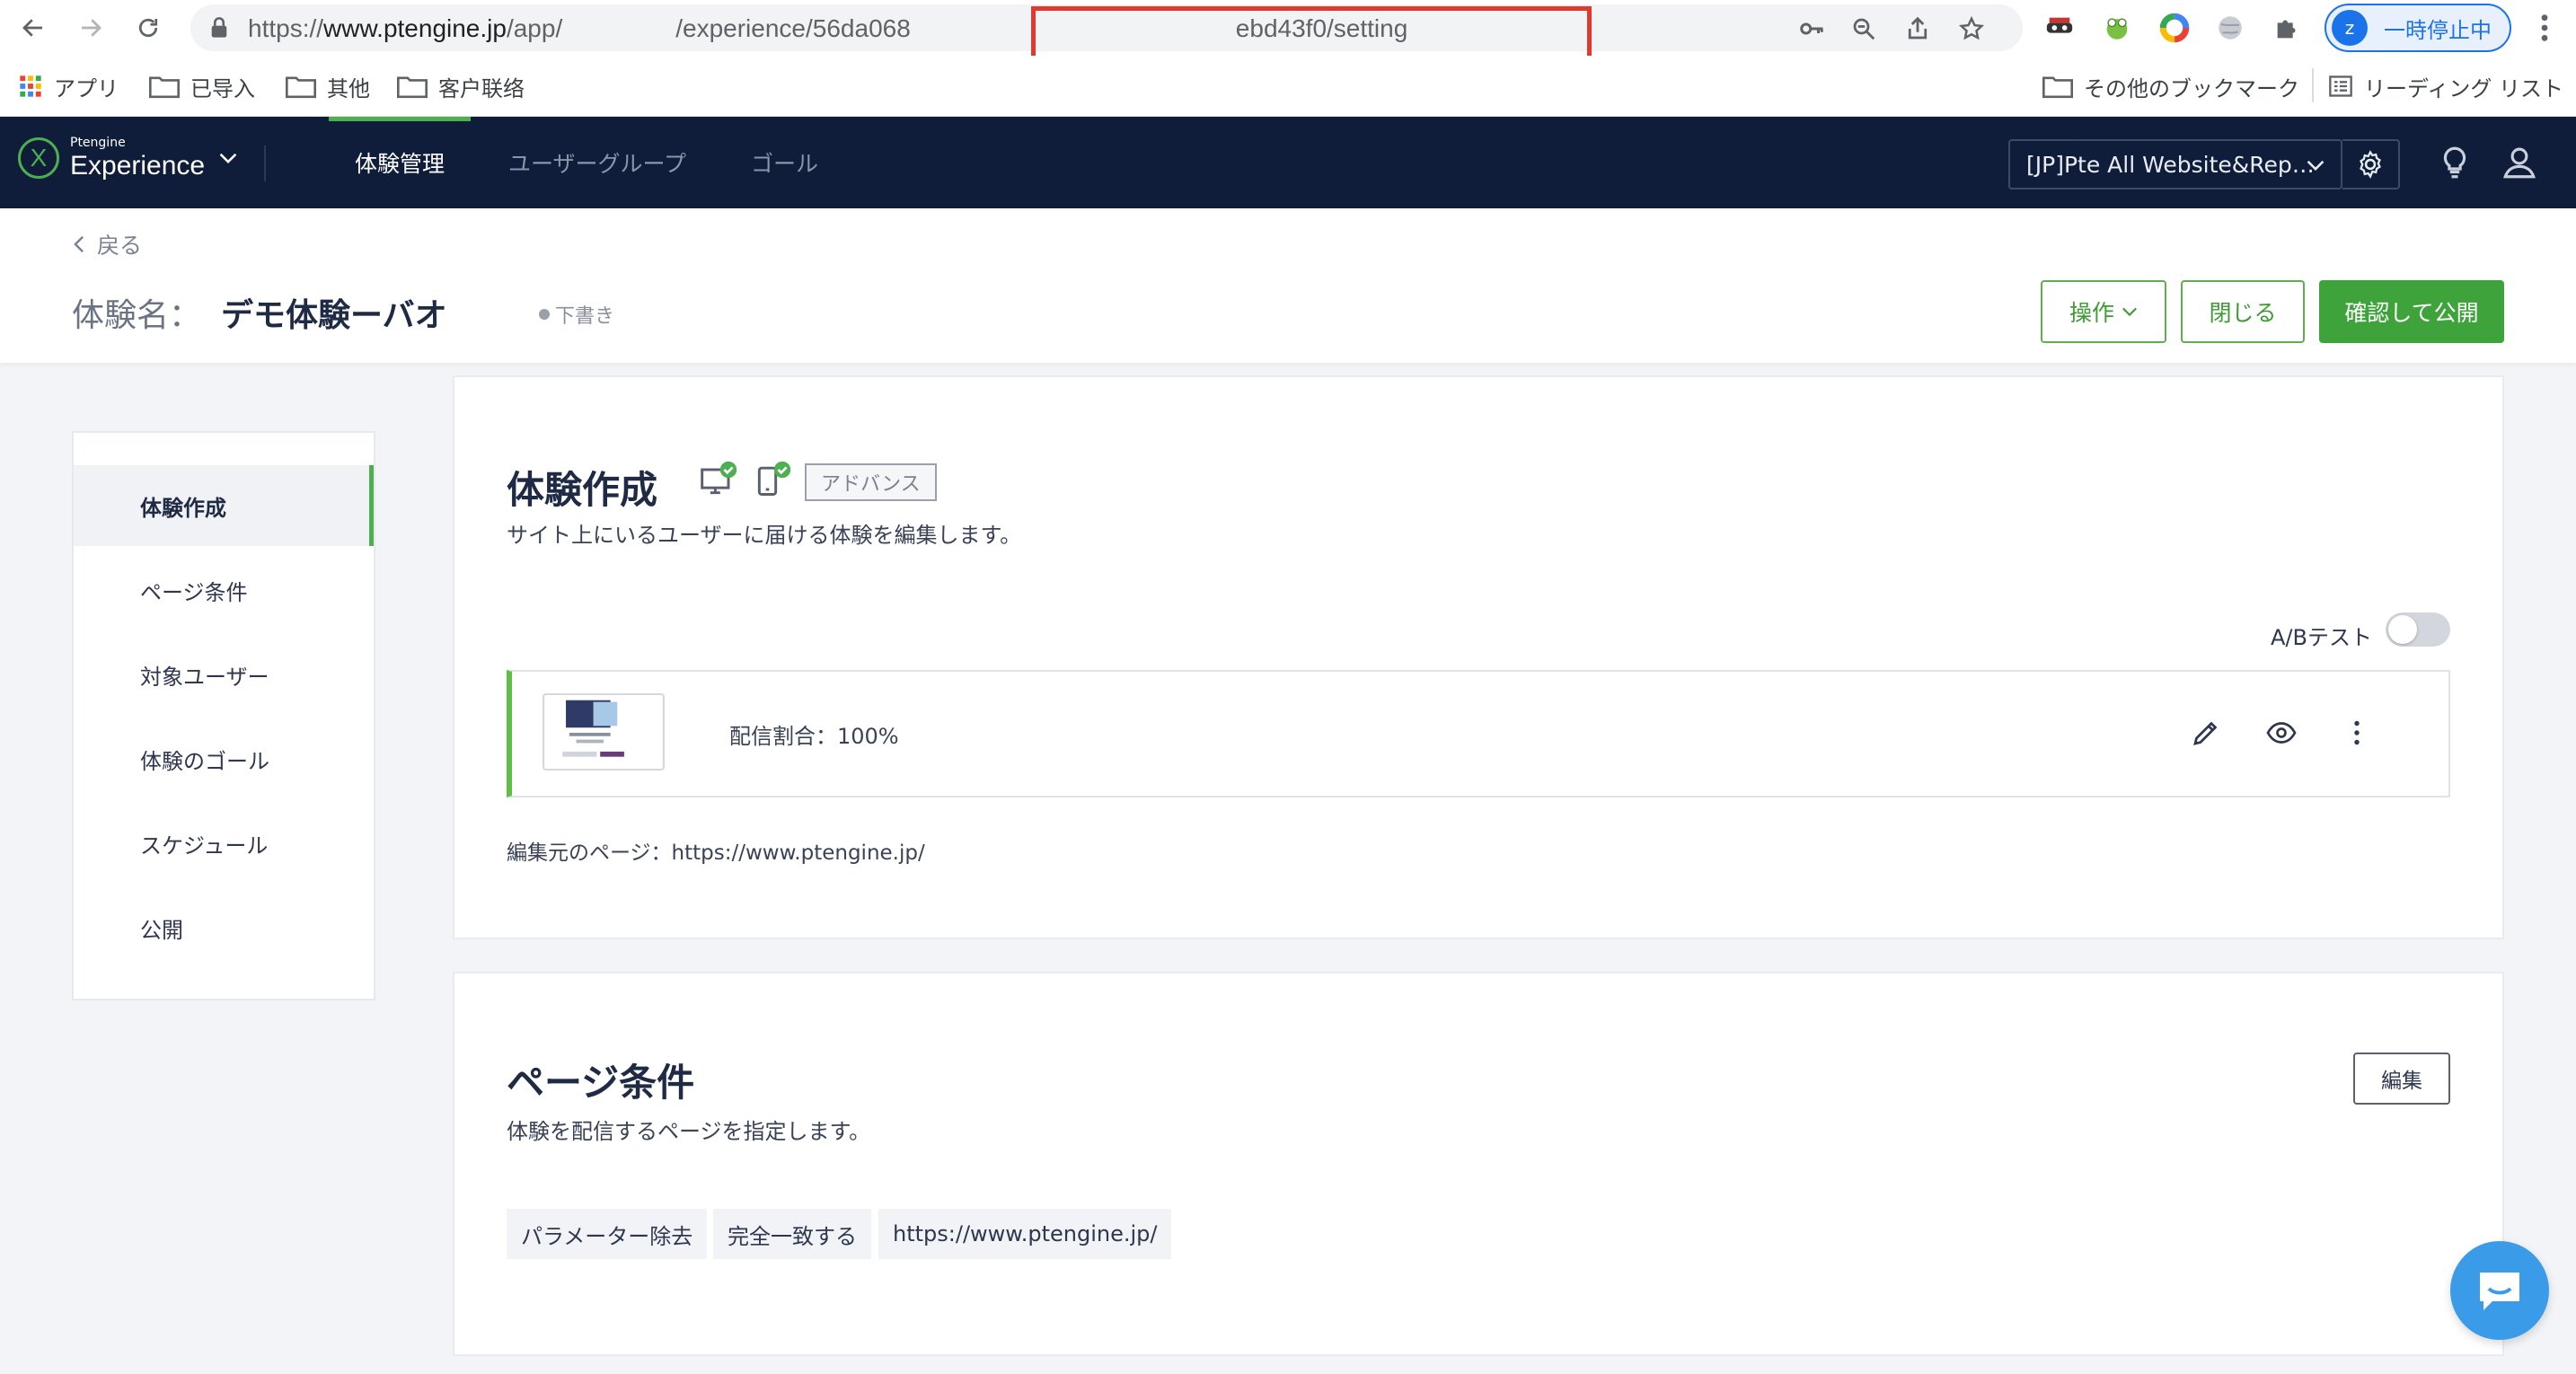  I want to click on mask-extension-icon, so click(2059, 28).